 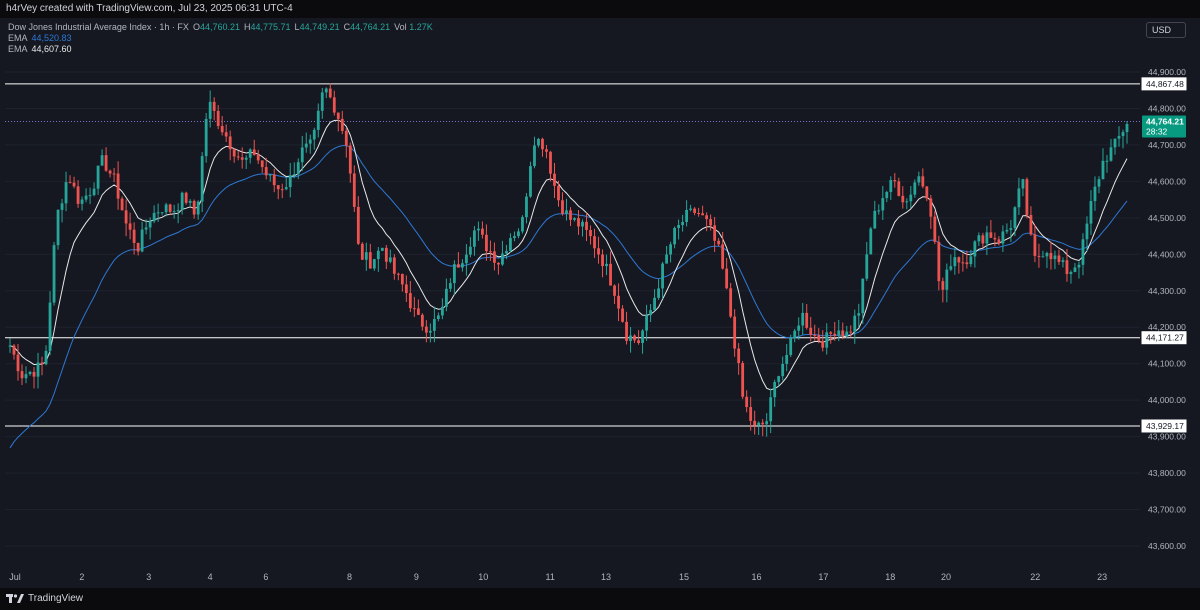 I want to click on legend-ema1-row: EMA 44,520.83, so click(x=220, y=38).